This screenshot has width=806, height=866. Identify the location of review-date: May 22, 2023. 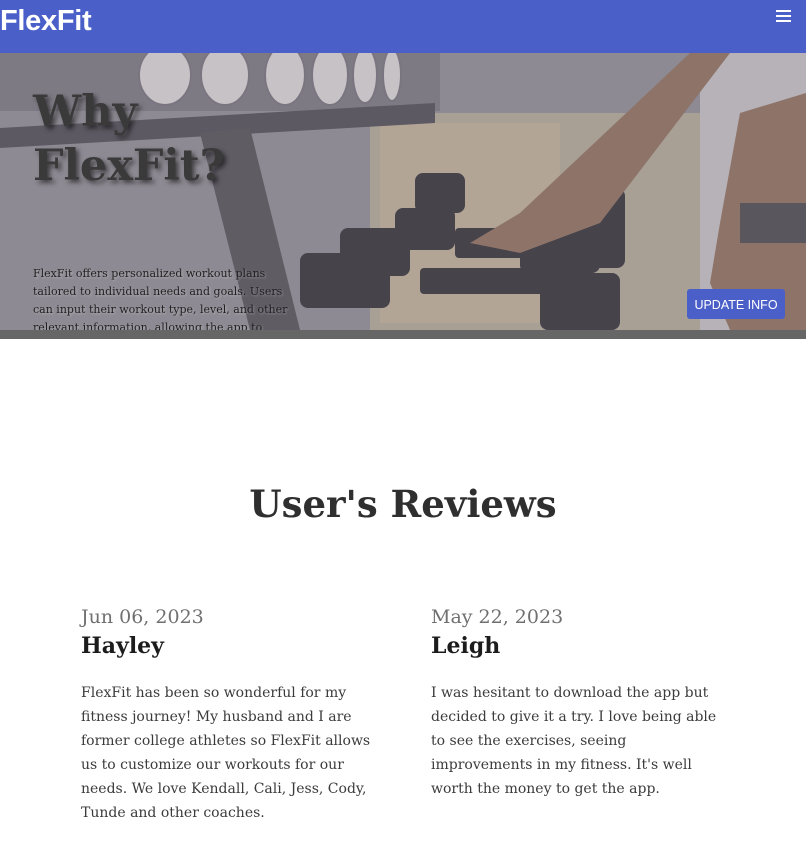
(497, 617).